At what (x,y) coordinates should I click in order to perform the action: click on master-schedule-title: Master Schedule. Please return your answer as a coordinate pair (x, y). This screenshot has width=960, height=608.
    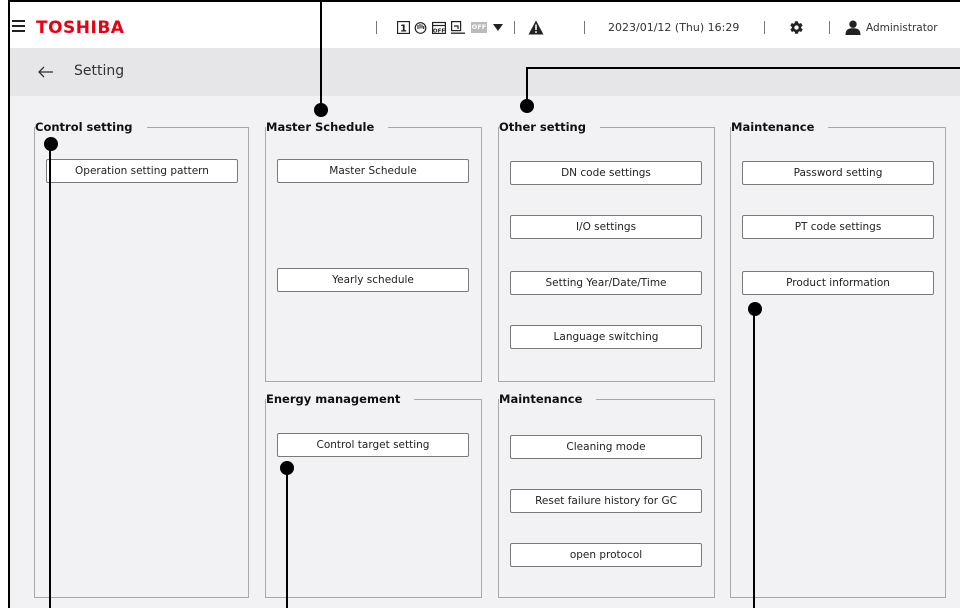
    Looking at the image, I should click on (327, 127).